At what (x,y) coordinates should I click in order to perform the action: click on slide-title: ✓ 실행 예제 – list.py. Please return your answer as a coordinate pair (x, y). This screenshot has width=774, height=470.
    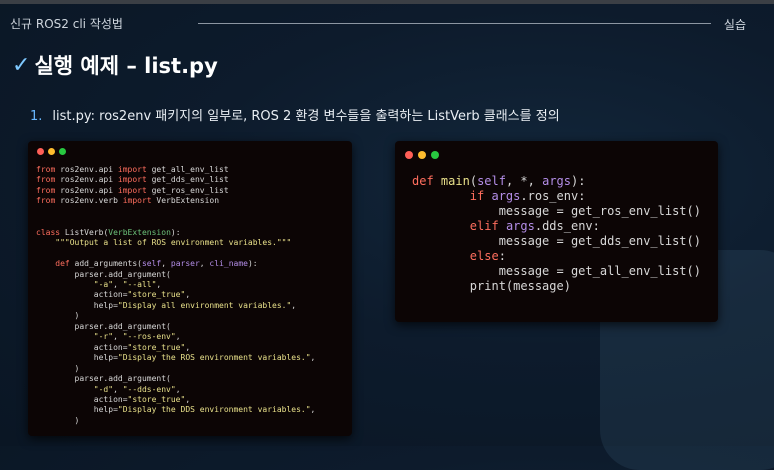
    Looking at the image, I should click on (115, 65).